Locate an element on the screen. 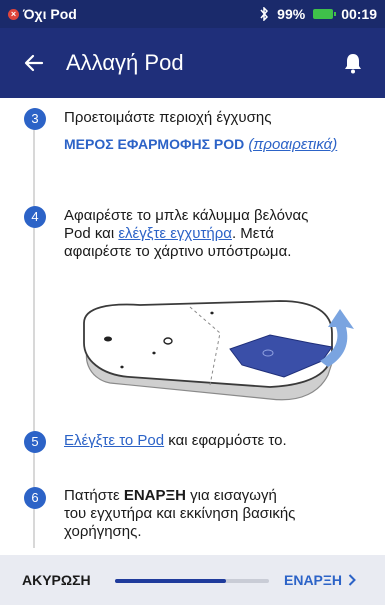 The image size is (385, 605). step-3-text: Προετοιμάστε περιοχή έγχυσης is located at coordinates (168, 117).